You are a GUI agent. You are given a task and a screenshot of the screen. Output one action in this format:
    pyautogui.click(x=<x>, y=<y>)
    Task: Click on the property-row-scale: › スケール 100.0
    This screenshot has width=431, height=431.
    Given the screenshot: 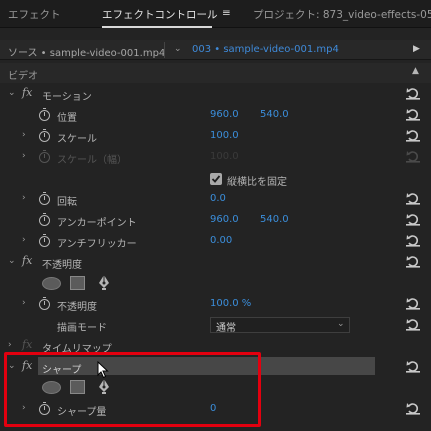 What is the action you would take?
    pyautogui.click(x=215, y=136)
    